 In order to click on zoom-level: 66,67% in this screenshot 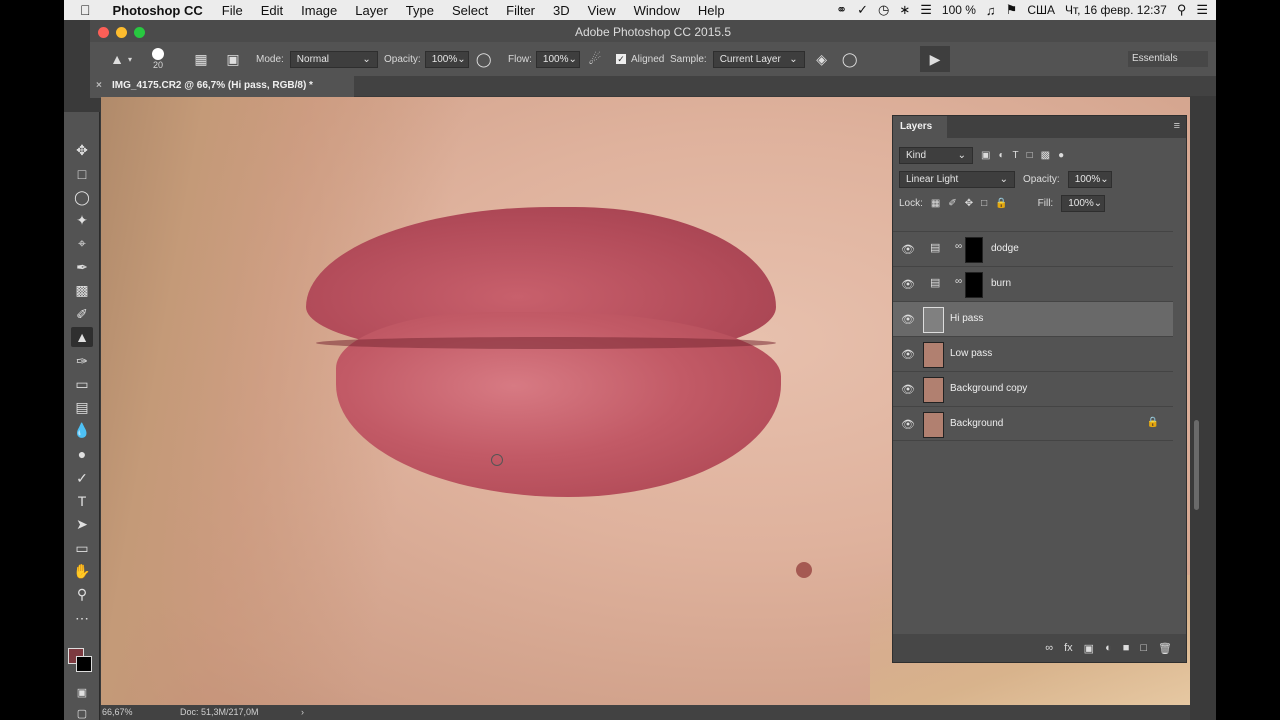, I will do `click(117, 712)`.